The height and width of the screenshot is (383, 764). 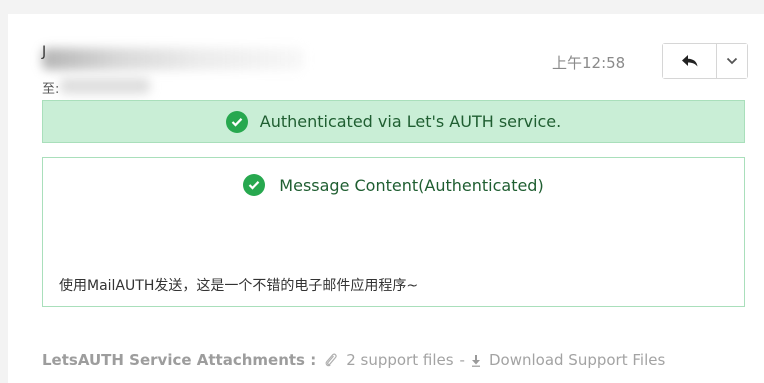 I want to click on auth-banner: Authenticated via Let's AUTH service., so click(x=393, y=121).